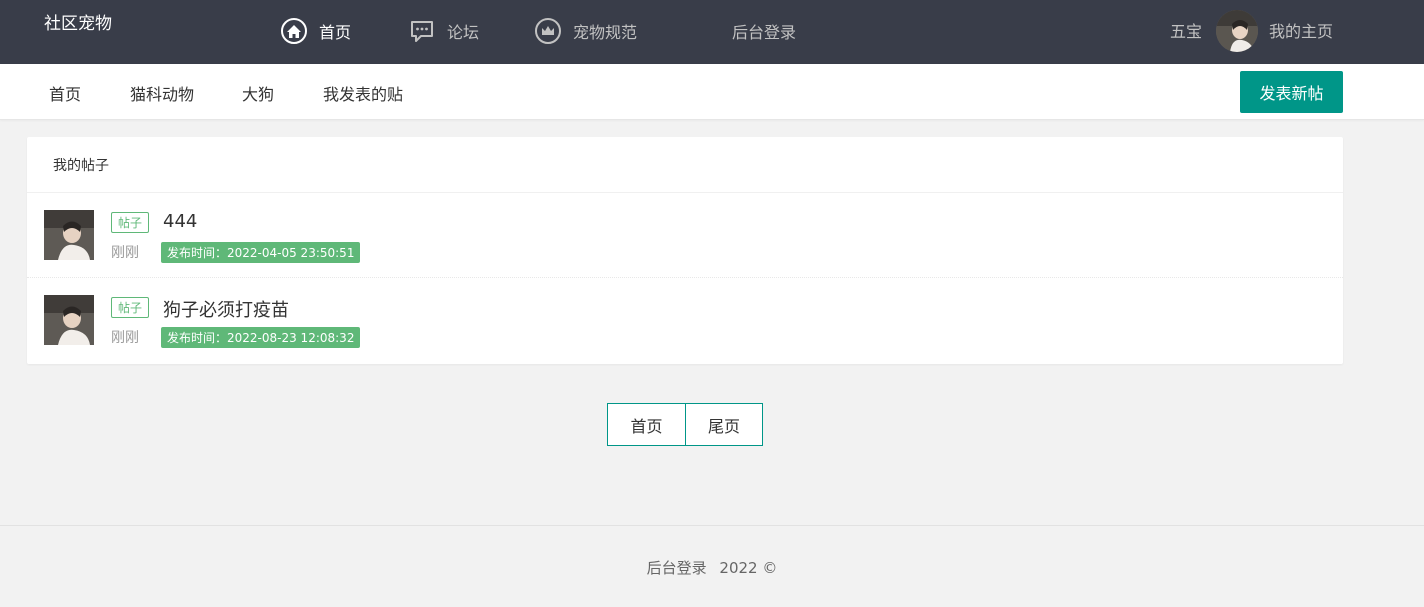  Describe the element at coordinates (261, 337) in the screenshot. I see `post-publish-time-badge: 发布时间：2022-08-23 12:08:32` at that location.